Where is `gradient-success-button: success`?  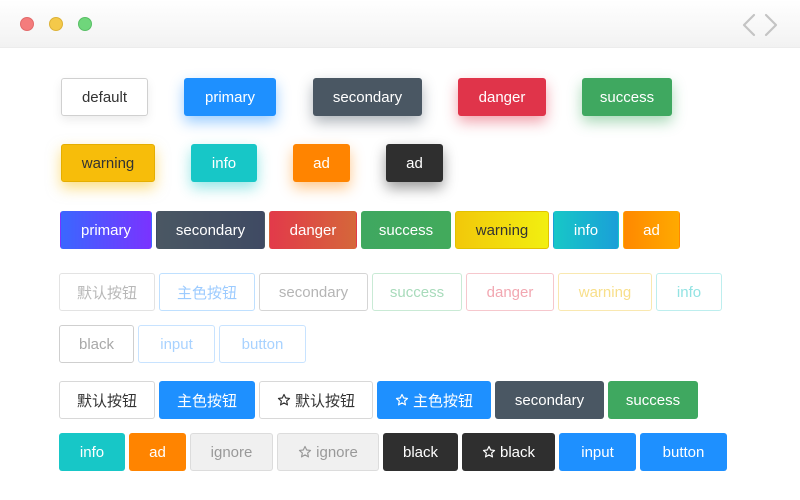 gradient-success-button: success is located at coordinates (406, 230).